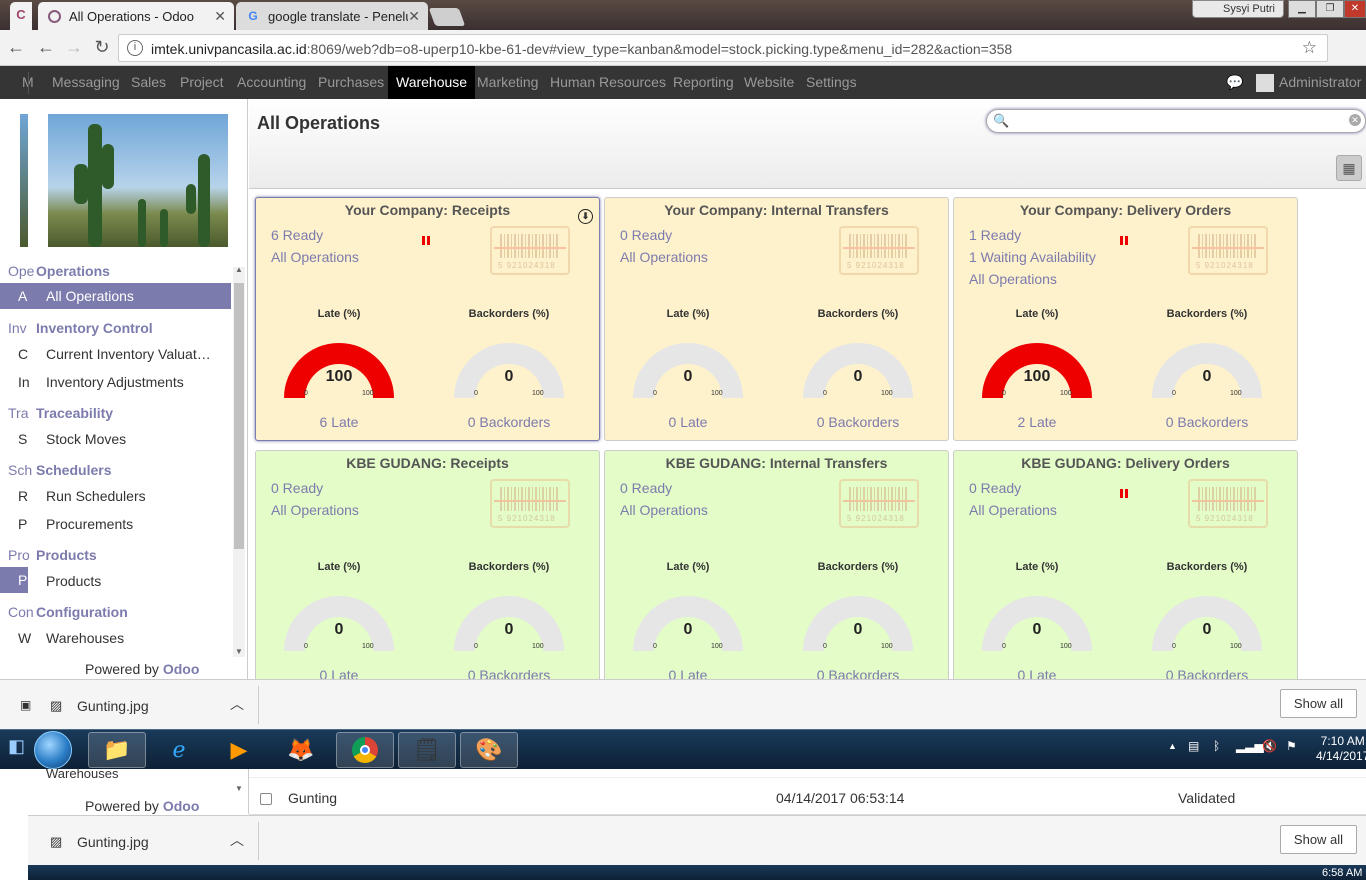 The image size is (1366, 880). What do you see at coordinates (301, 750) in the screenshot?
I see `firefox-icon: 🦊` at bounding box center [301, 750].